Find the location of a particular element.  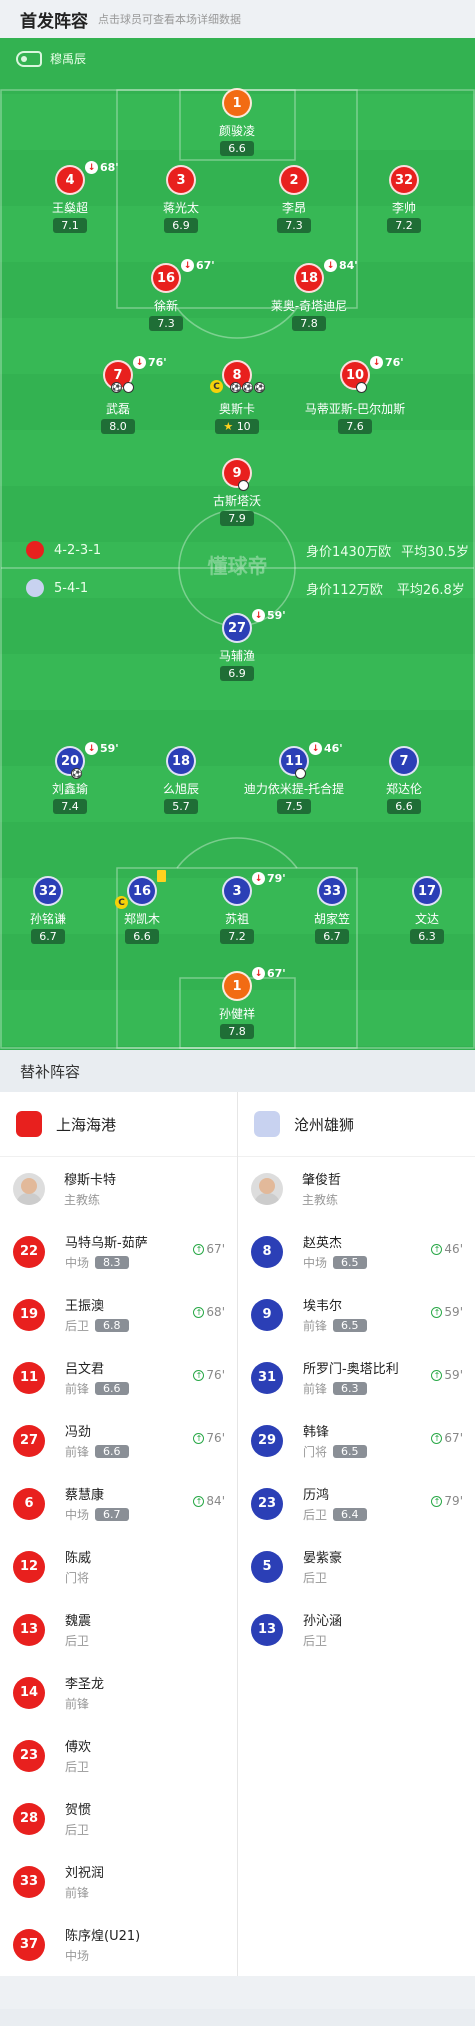

home-player-dm1: 16 ↓ 67' 徐新 7.3 is located at coordinates (166, 295).